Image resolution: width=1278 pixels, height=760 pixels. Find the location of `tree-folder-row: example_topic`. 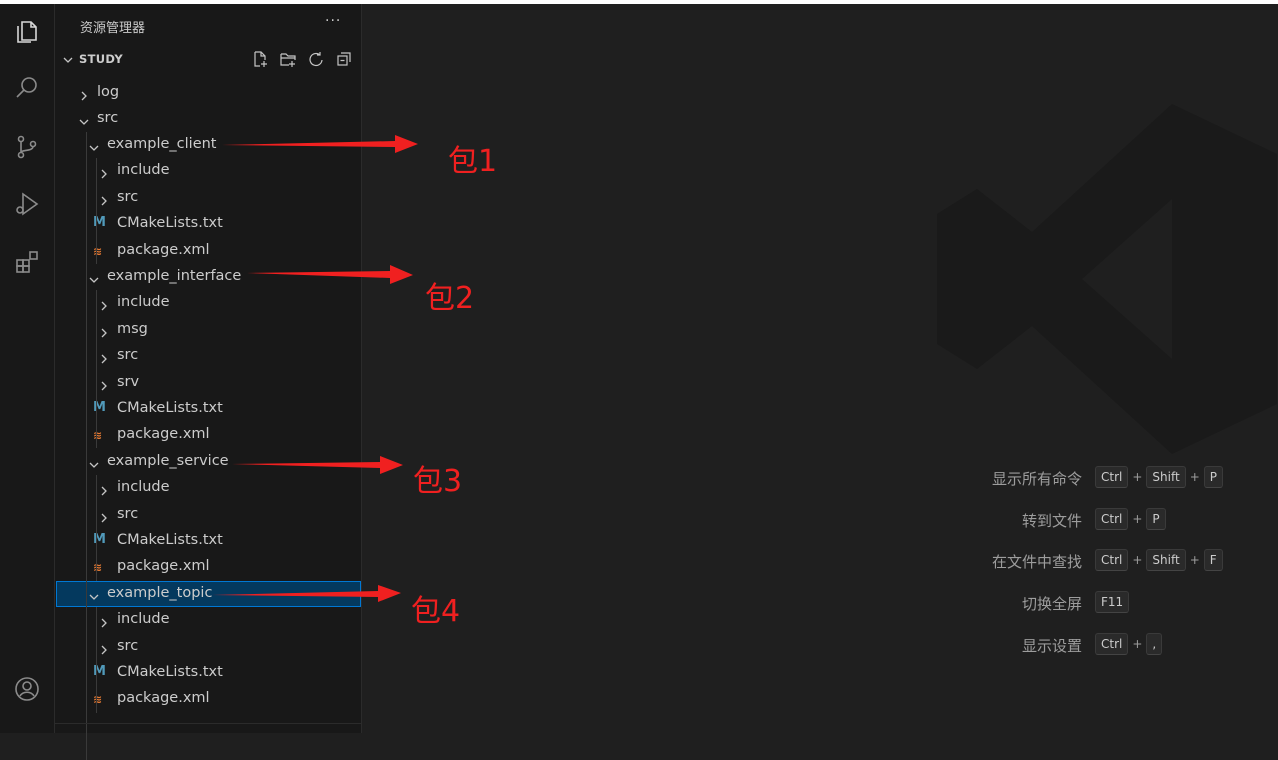

tree-folder-row: example_topic is located at coordinates (208, 594).